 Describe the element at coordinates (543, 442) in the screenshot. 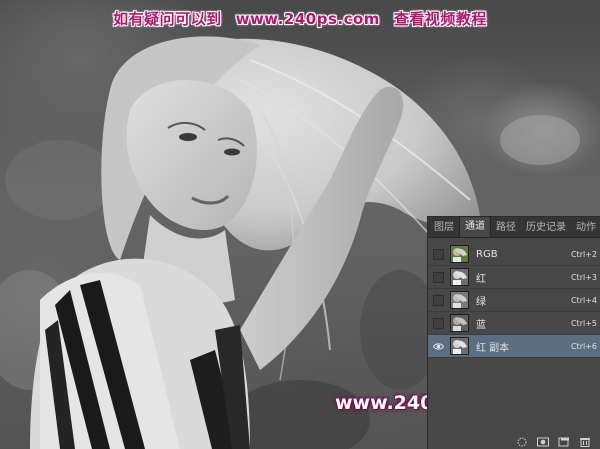

I see `save-selection-icon` at that location.